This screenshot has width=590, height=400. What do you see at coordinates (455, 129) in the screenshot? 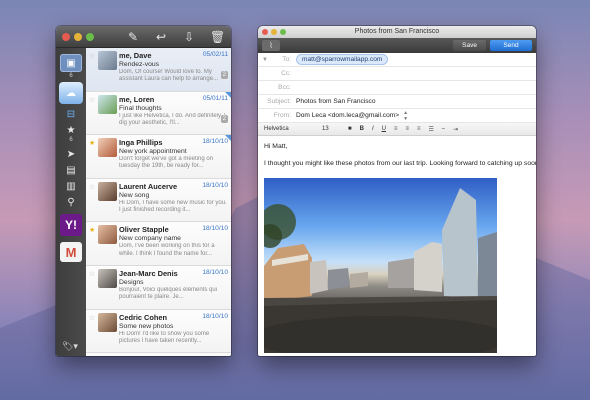
I see `indent-icon: ⇥` at bounding box center [455, 129].